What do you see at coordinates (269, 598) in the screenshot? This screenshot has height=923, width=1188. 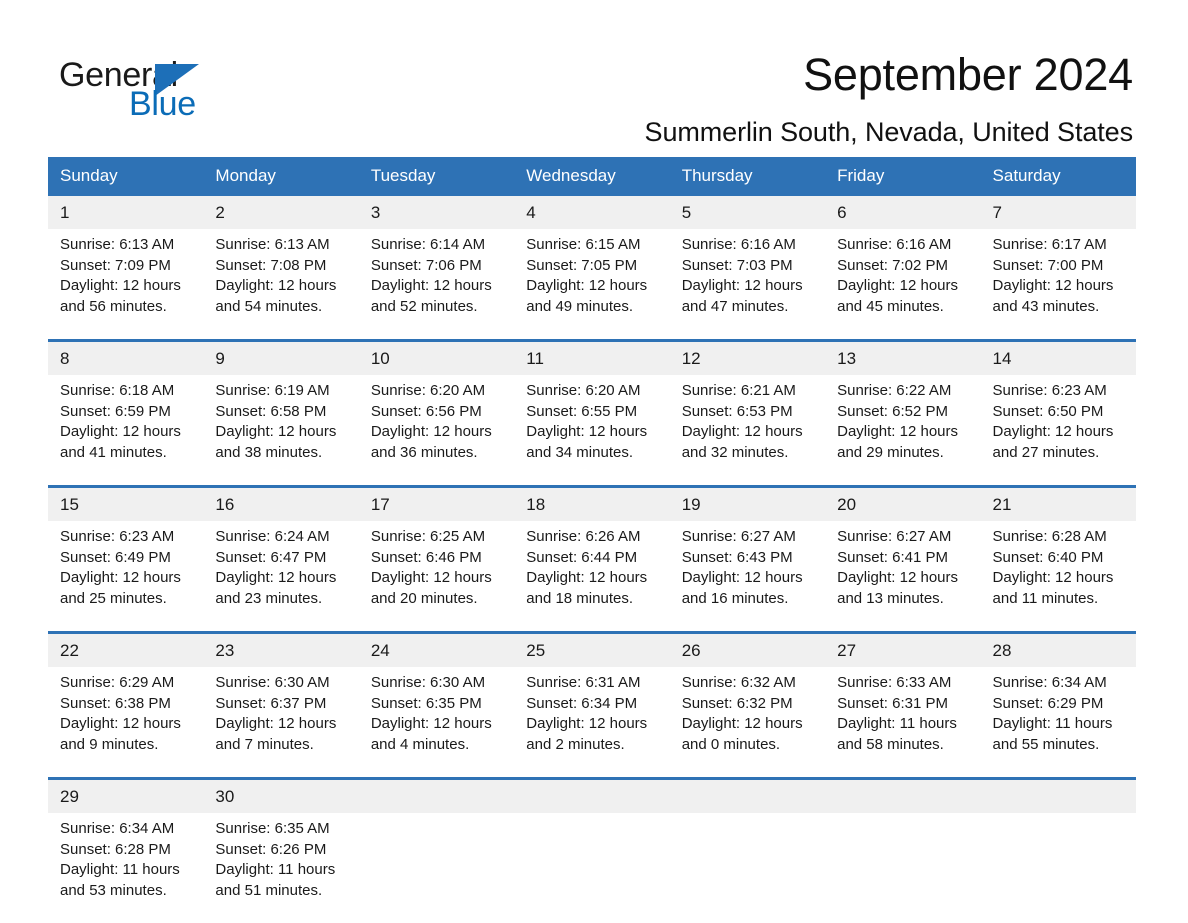 I see `daylight-text-line2: and 23 minutes.` at bounding box center [269, 598].